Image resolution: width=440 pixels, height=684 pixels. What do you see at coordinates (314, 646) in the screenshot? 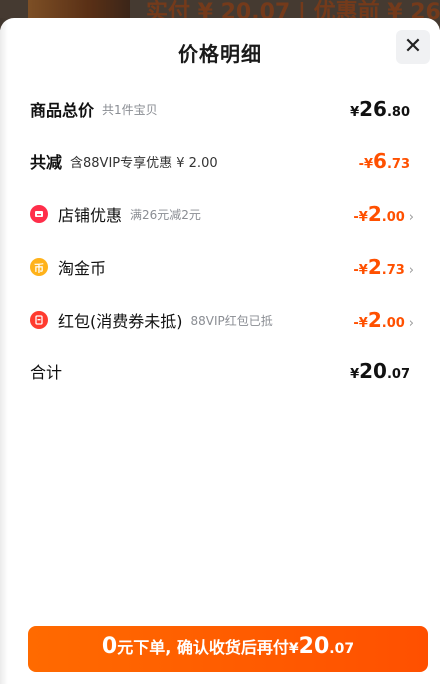
I see `cta-amount-int: 20` at bounding box center [314, 646].